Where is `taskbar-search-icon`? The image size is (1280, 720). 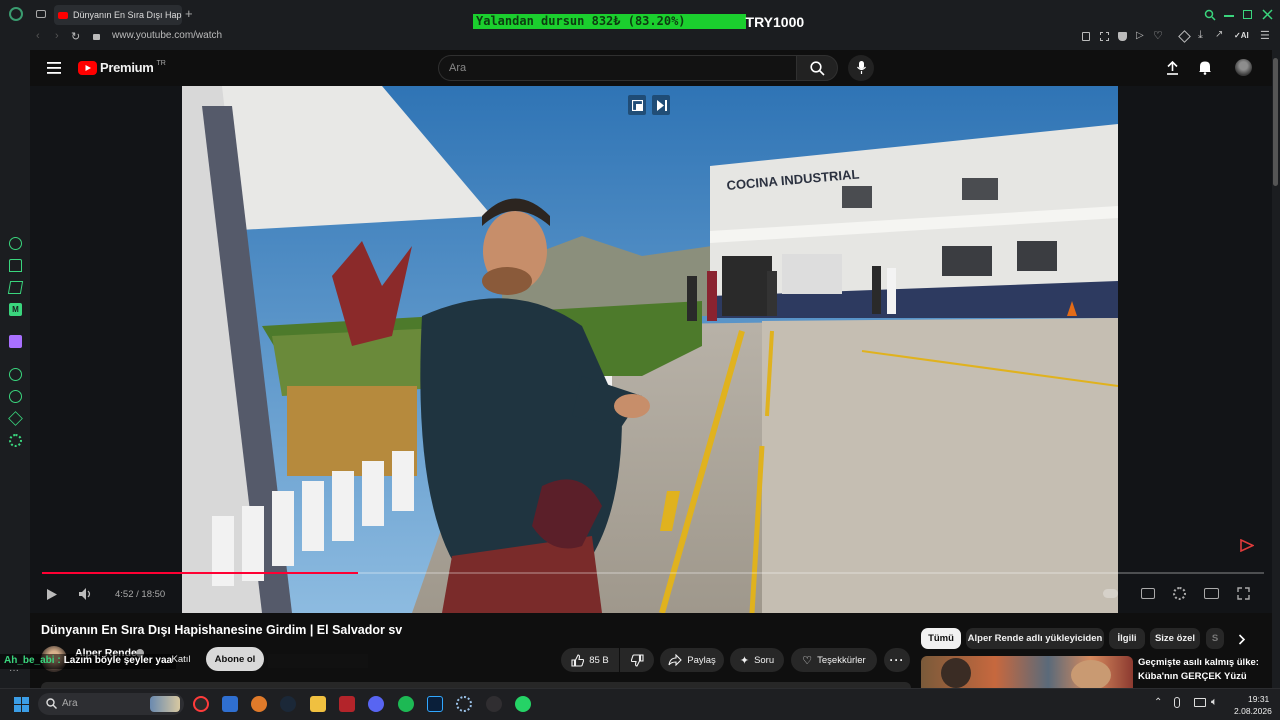 taskbar-search-icon is located at coordinates (51, 703).